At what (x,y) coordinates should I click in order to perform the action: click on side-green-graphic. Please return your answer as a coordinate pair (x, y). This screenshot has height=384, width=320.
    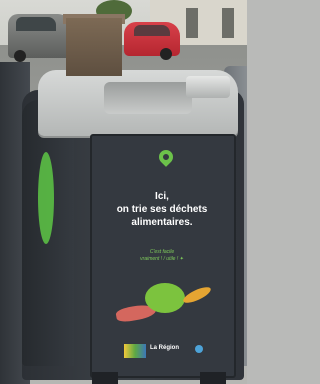
    Looking at the image, I should click on (46, 198).